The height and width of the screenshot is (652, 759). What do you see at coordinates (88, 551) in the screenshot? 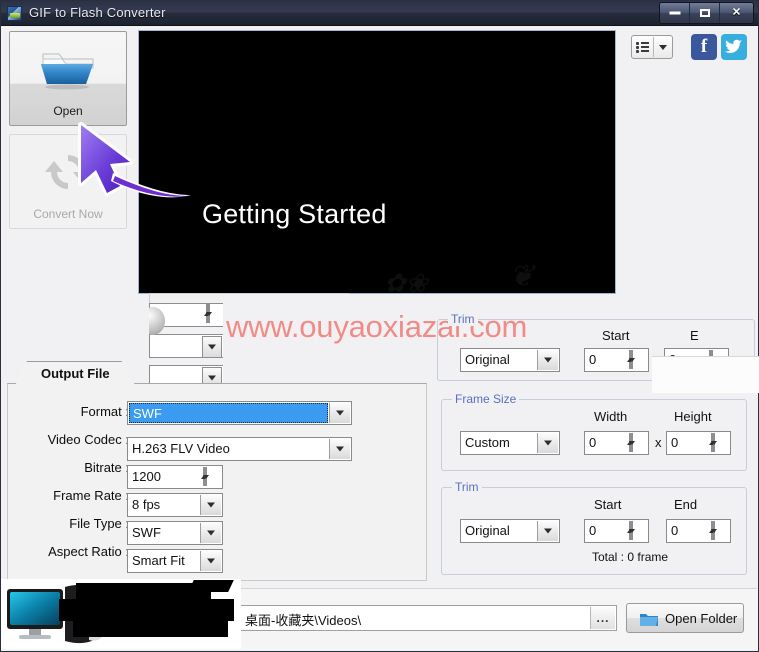
I see `aspect-ratio-label: Aspect Ratio :` at bounding box center [88, 551].